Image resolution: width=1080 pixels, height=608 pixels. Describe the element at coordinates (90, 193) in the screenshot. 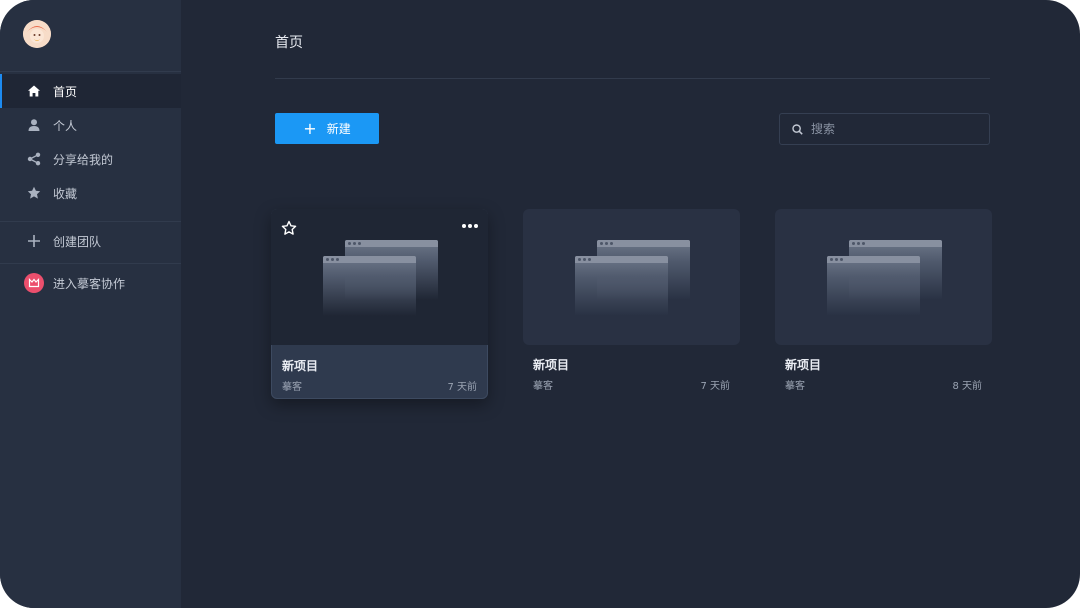

I see `sidebar-item-favorites: 收藏` at that location.